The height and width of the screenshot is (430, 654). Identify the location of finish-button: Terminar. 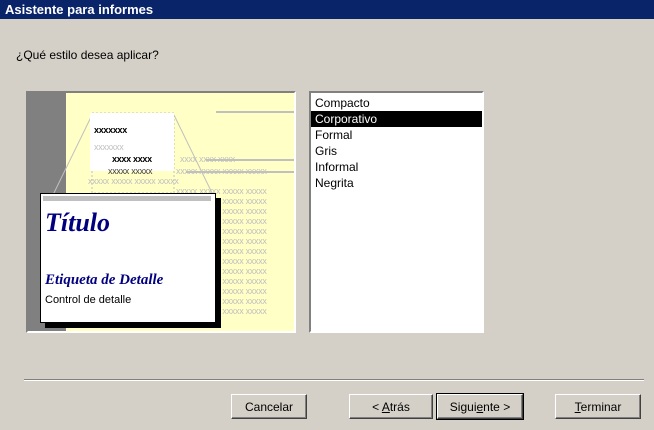
(598, 406).